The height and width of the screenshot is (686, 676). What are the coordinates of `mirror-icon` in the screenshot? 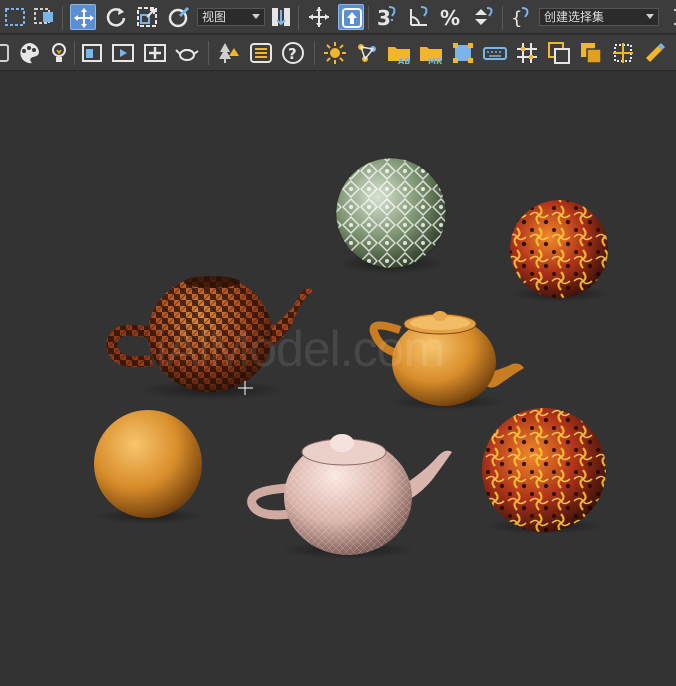 It's located at (670, 17).